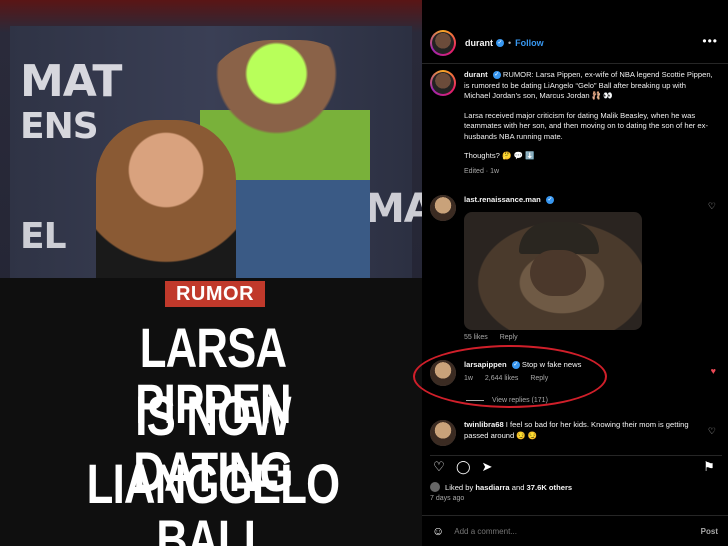 This screenshot has height=546, width=728. What do you see at coordinates (71, 81) in the screenshot?
I see `backdrop-text: MAT` at bounding box center [71, 81].